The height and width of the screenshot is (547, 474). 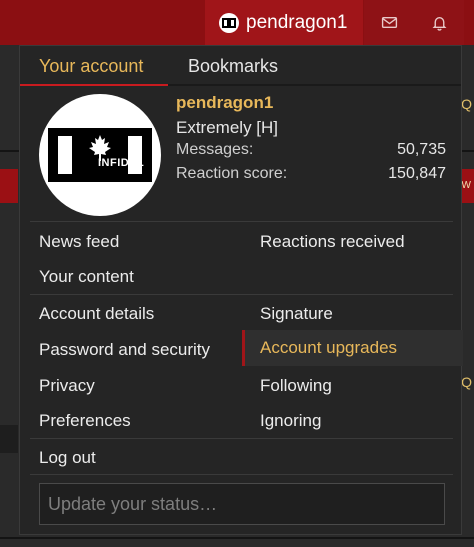 I want to click on menu-item-account-upgrades: Account upgrades, so click(x=328, y=348).